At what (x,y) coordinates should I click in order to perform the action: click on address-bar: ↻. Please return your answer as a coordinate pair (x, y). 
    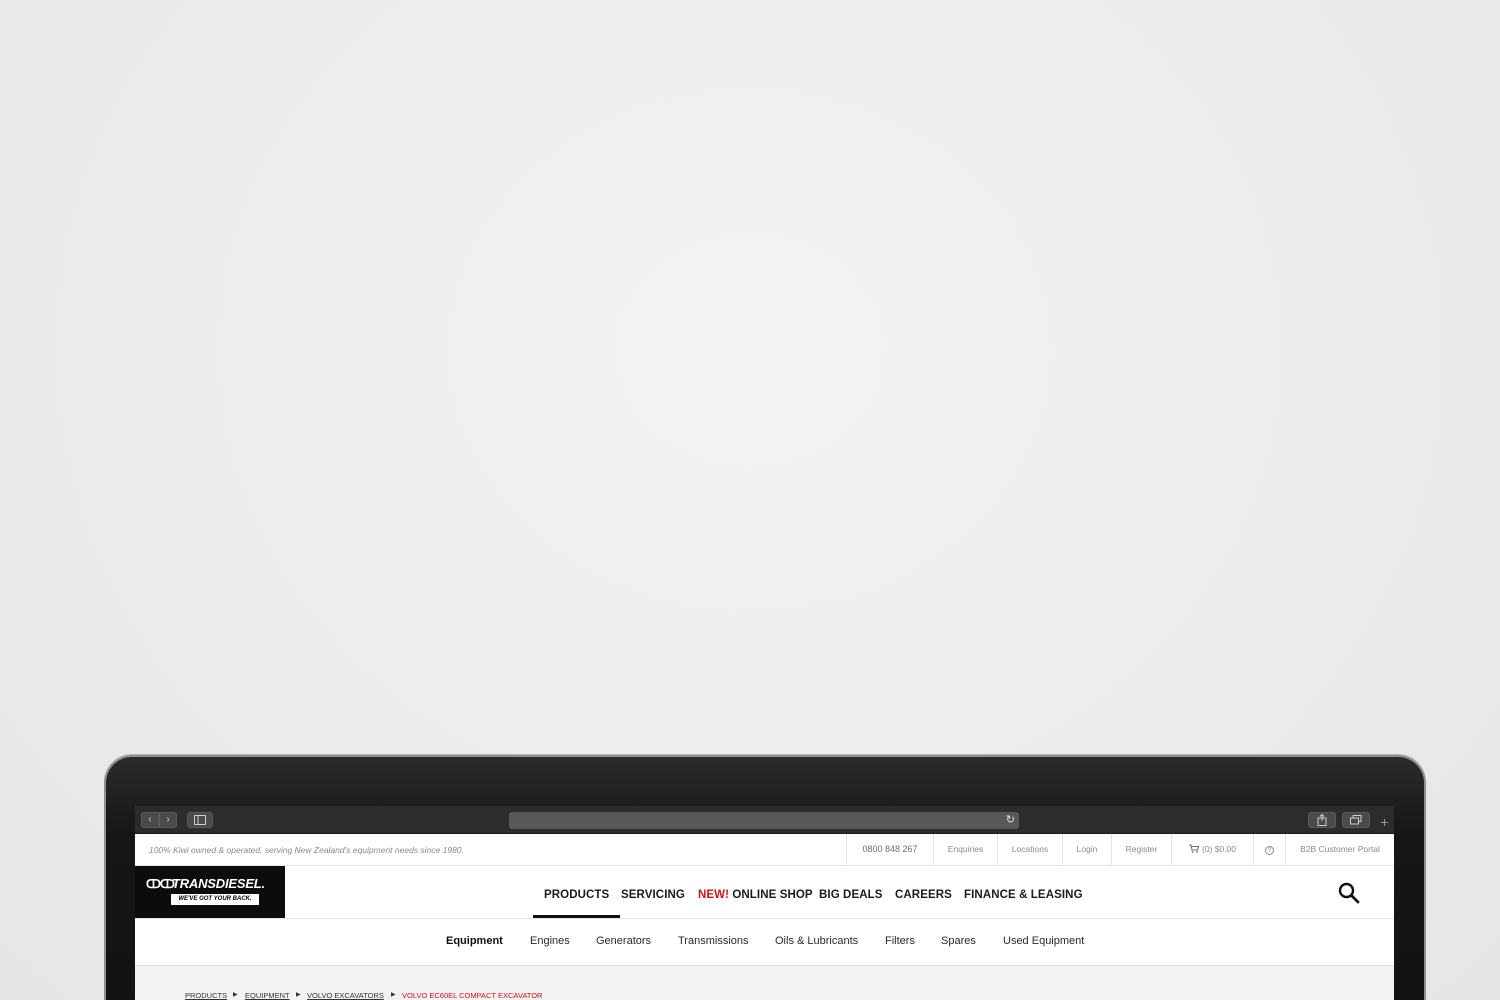
    Looking at the image, I should click on (764, 820).